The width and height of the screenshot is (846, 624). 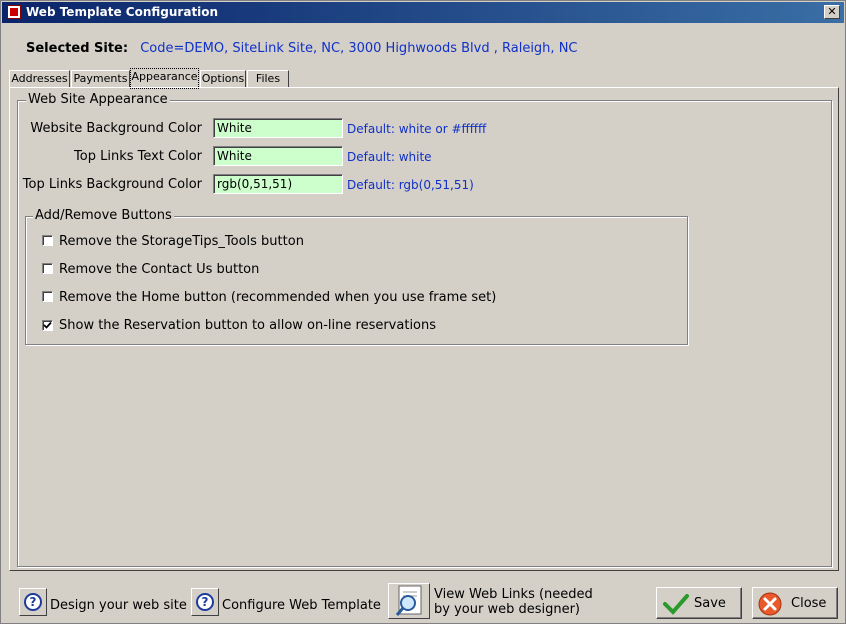 What do you see at coordinates (103, 215) in the screenshot?
I see `add-remove-buttons-title: Add/Remove Buttons` at bounding box center [103, 215].